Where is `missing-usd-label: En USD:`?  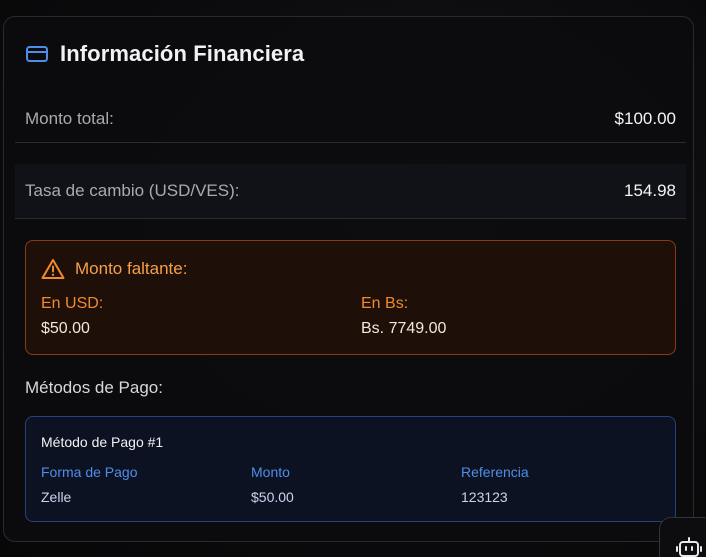 missing-usd-label: En USD: is located at coordinates (72, 303).